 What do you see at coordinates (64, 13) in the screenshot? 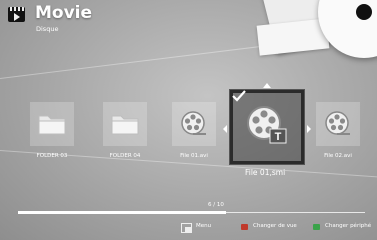
I see `page-title: Movie` at bounding box center [64, 13].